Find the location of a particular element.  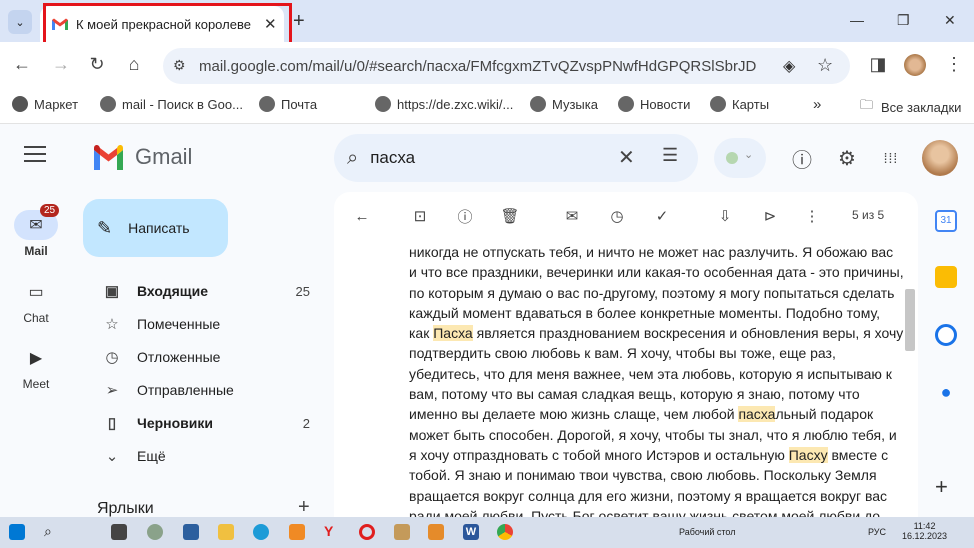

close-window-icon: ✕ is located at coordinates (950, 20).